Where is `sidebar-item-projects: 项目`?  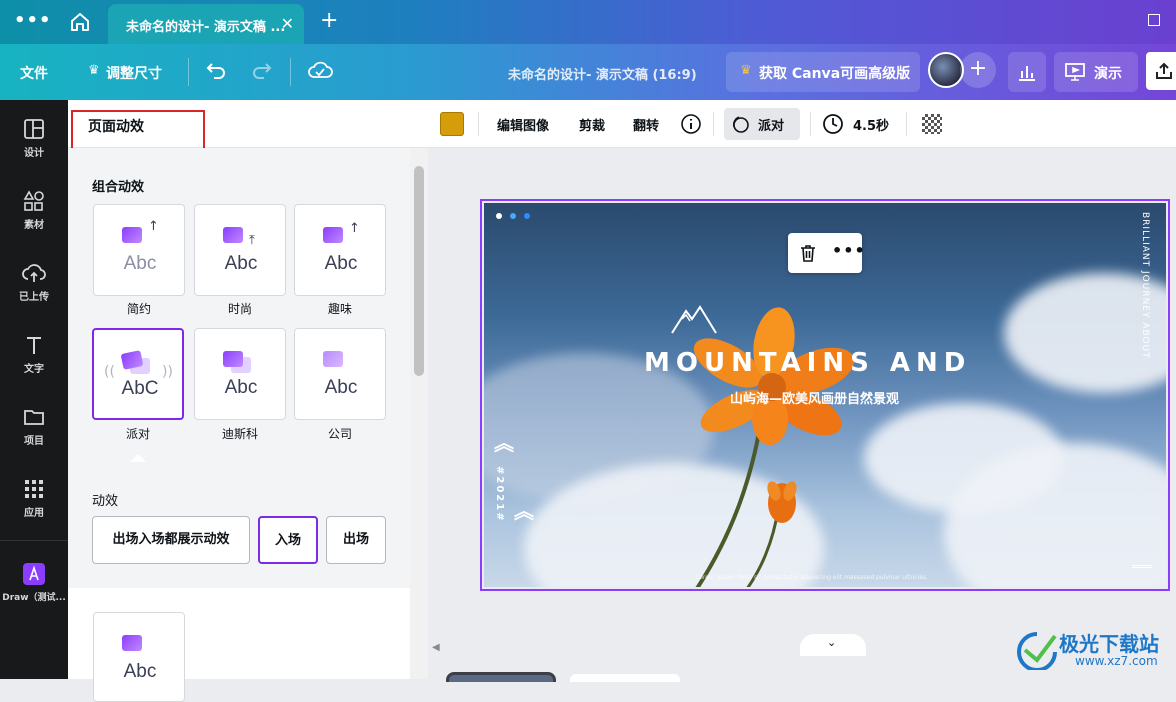
sidebar-item-projects: 项目 is located at coordinates (34, 426).